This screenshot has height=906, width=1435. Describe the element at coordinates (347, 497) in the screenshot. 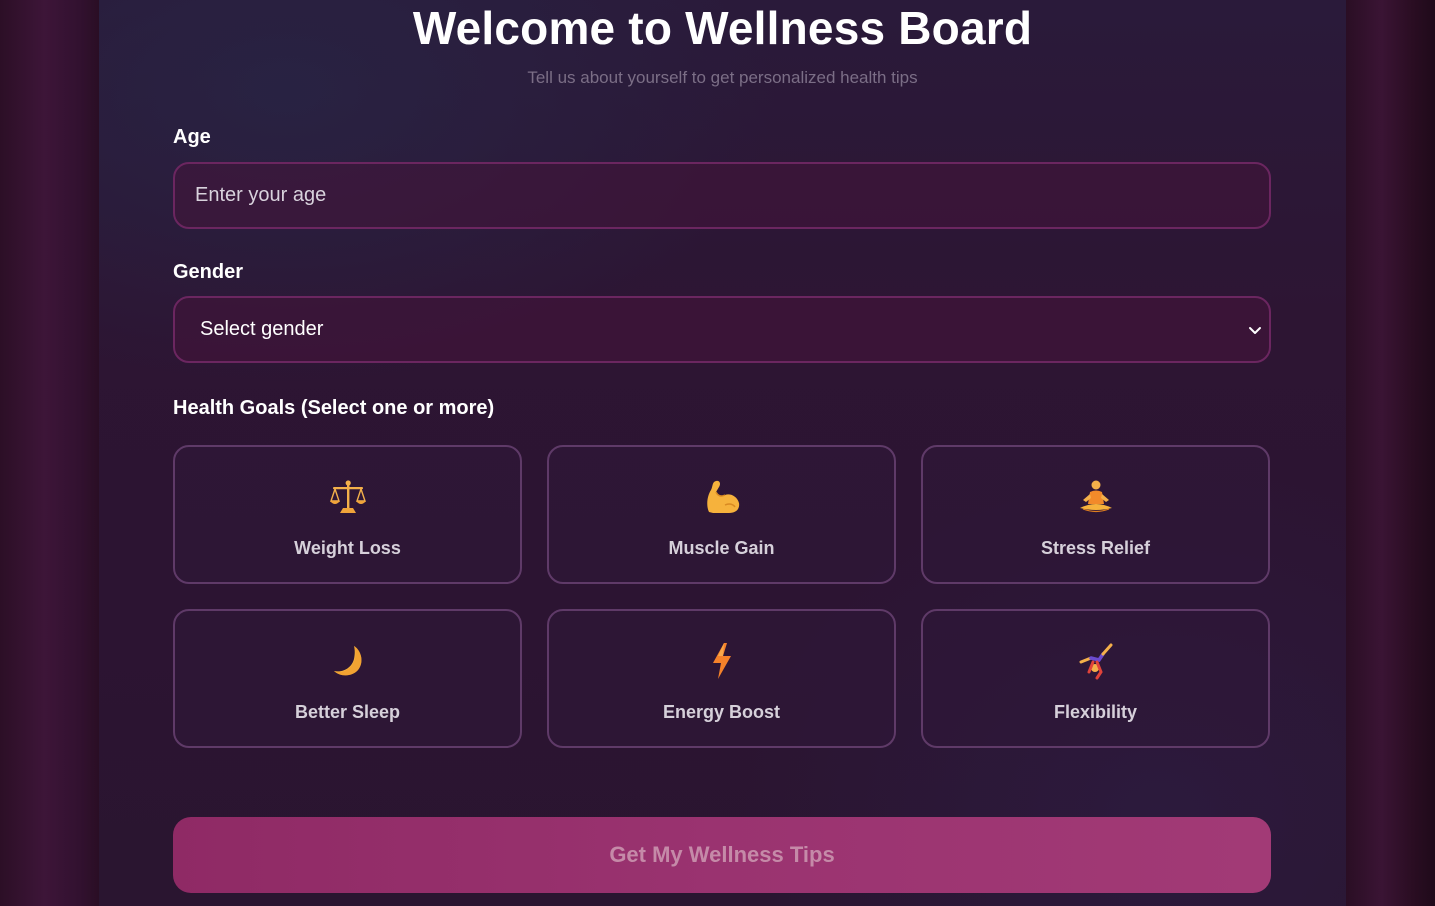

I see `balance-scale-icon` at that location.